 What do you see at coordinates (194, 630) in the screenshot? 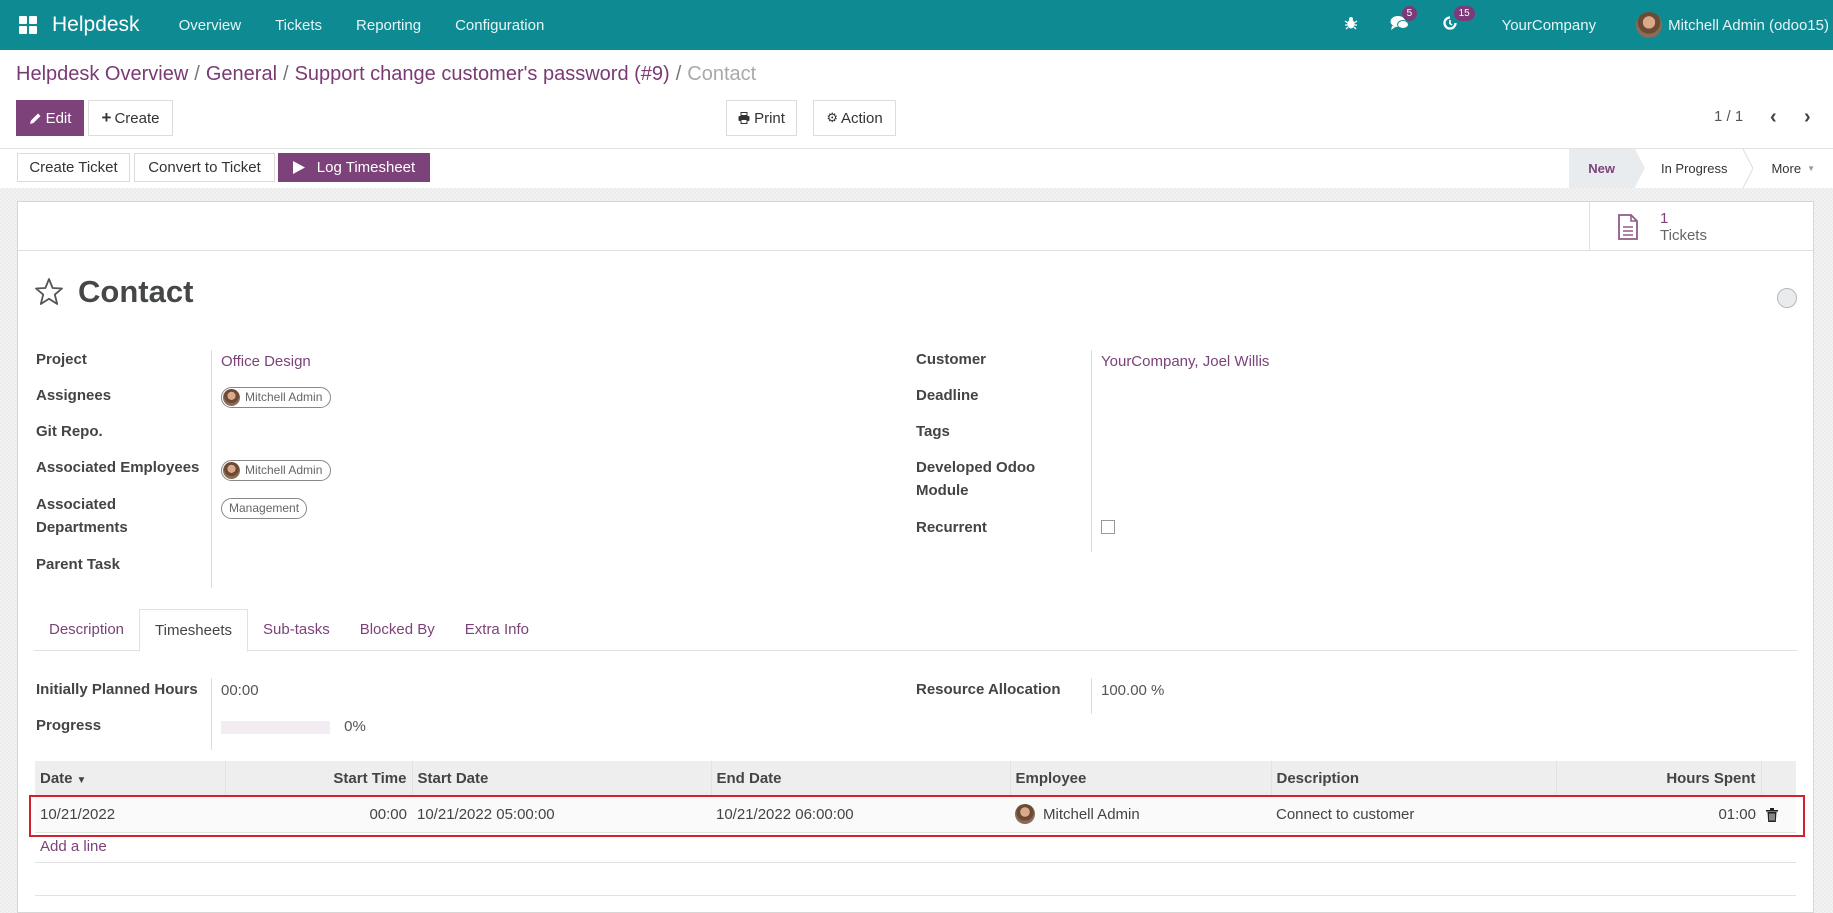
I see `tab-timesheets: Timesheets` at bounding box center [194, 630].